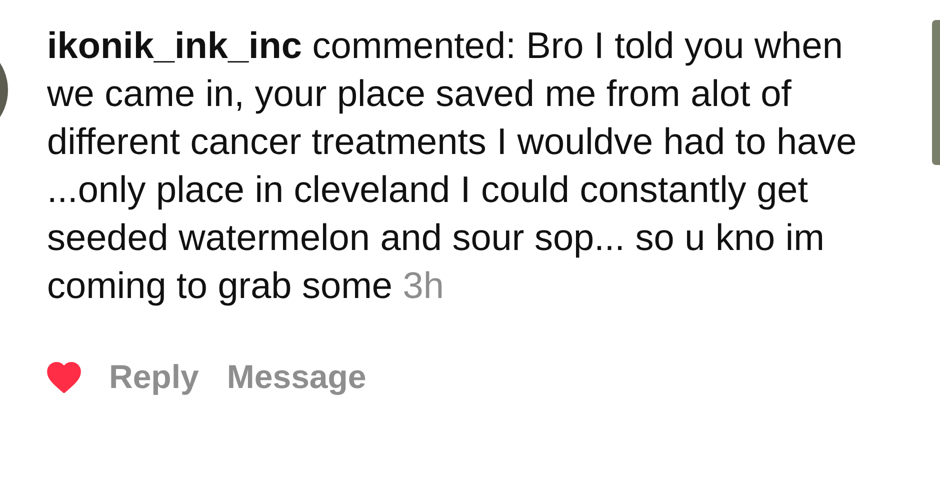 Image resolution: width=940 pixels, height=494 pixels. Describe the element at coordinates (154, 377) in the screenshot. I see `action-button: Reply` at that location.